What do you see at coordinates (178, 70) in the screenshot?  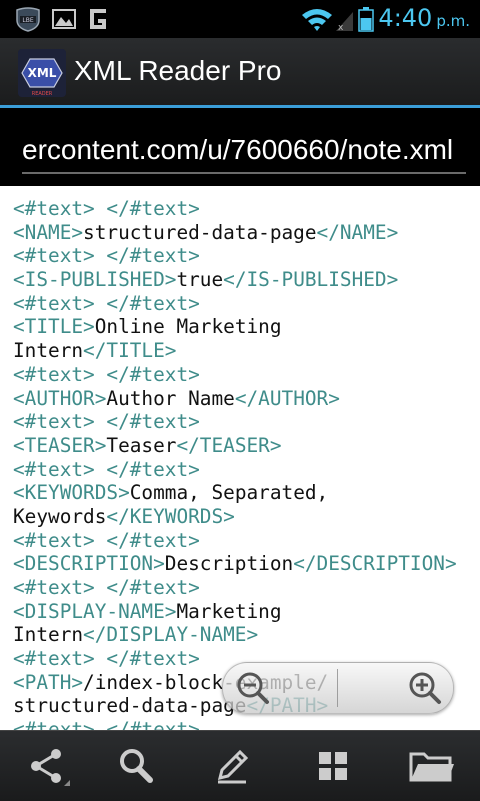 I see `app-title: XML Reader Pro` at bounding box center [178, 70].